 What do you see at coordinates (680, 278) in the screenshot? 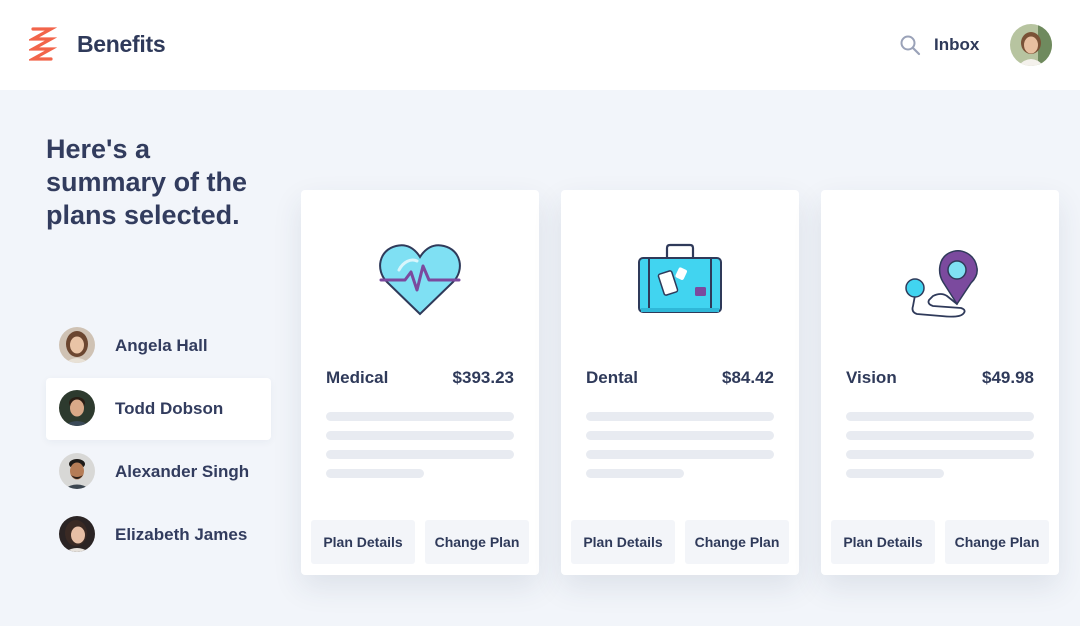
I see `suitcase-icon` at bounding box center [680, 278].